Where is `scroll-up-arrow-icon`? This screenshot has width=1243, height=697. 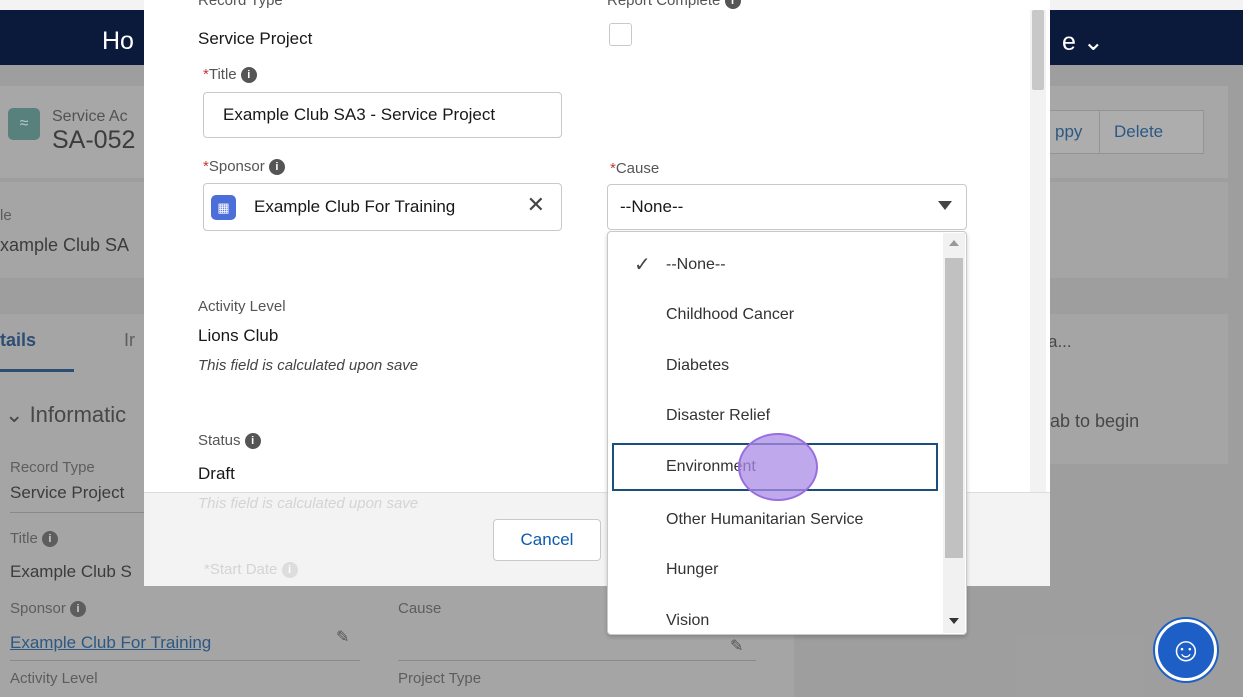
scroll-up-arrow-icon is located at coordinates (954, 243).